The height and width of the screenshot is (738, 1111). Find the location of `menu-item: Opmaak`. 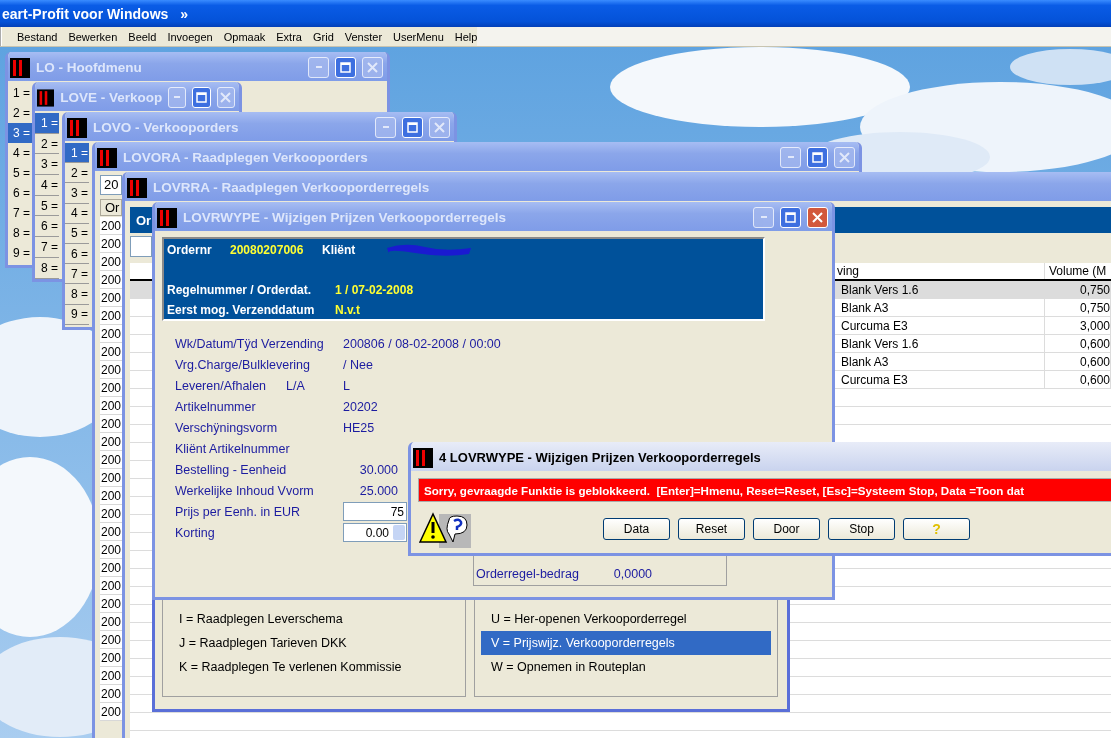

menu-item: Opmaak is located at coordinates (244, 36).